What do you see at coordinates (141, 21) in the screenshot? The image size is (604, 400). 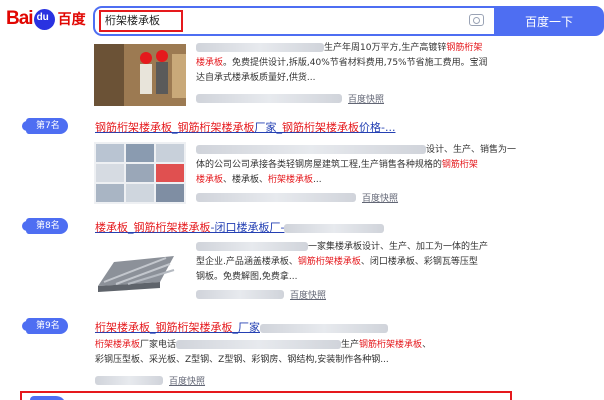 I see `search-input: 桁架楼承板` at bounding box center [141, 21].